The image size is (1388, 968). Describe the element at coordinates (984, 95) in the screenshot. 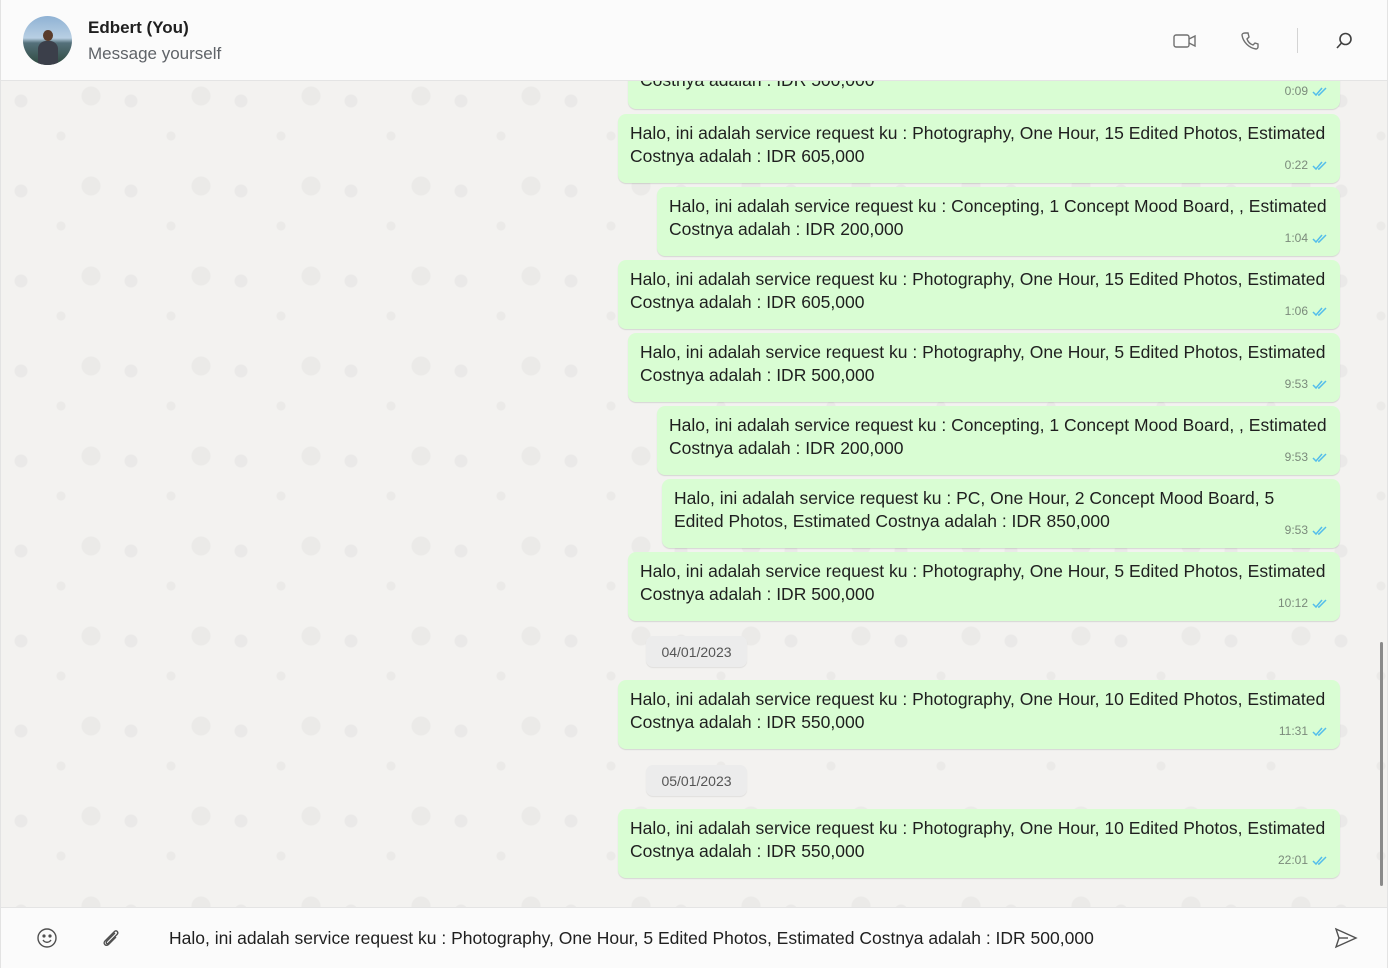

I see `message-bubble: Costnya adalah : IDR 500,000 0:09` at that location.